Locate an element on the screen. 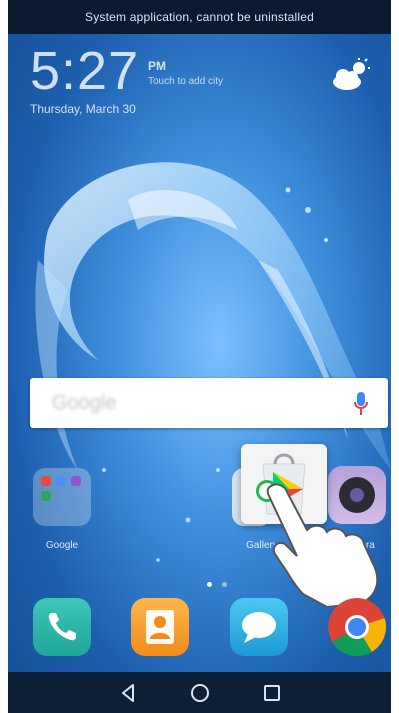 The height and width of the screenshot is (713, 399). home-page-indicator is located at coordinates (217, 583).